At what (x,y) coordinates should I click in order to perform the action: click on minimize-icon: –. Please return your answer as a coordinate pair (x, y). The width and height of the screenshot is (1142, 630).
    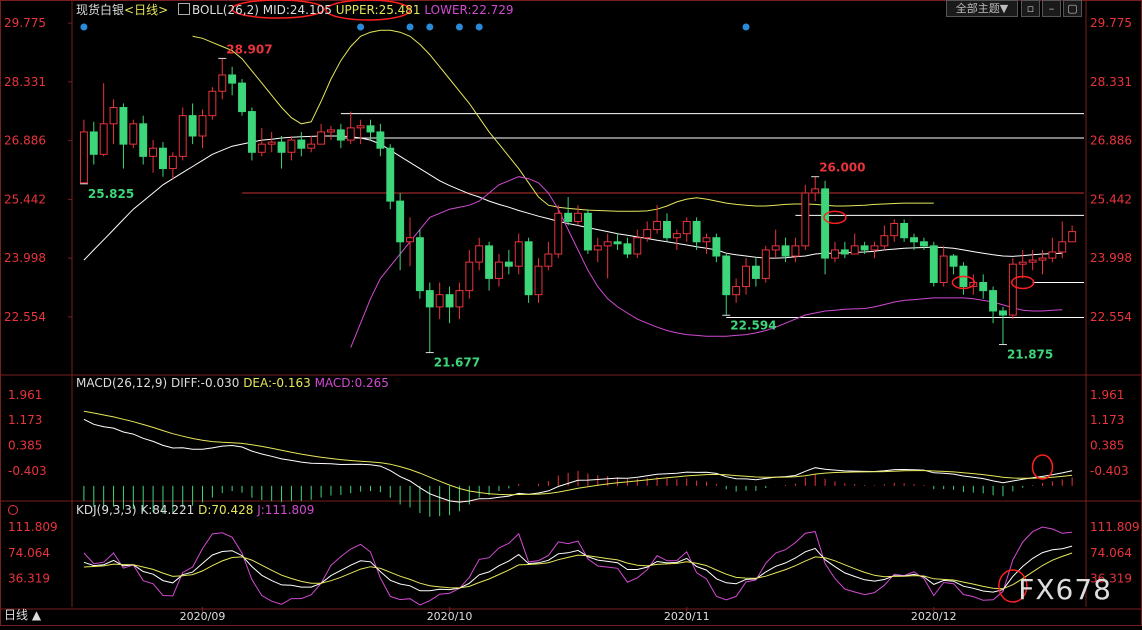
    Looking at the image, I should click on (1051, 8).